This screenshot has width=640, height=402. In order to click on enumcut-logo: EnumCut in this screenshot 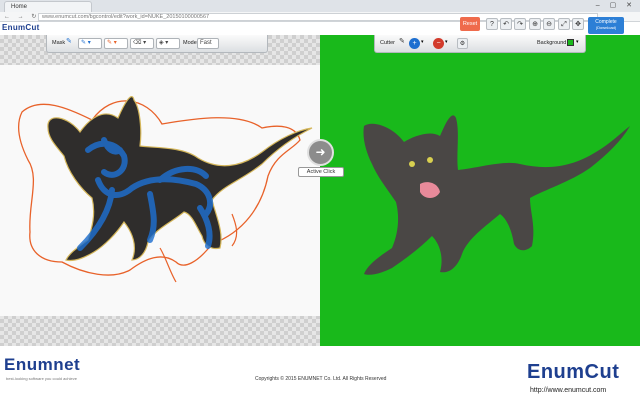, I will do `click(573, 372)`.